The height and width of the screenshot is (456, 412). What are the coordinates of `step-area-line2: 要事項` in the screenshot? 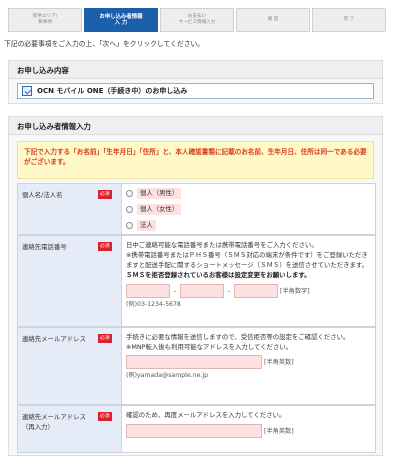 It's located at (45, 22).